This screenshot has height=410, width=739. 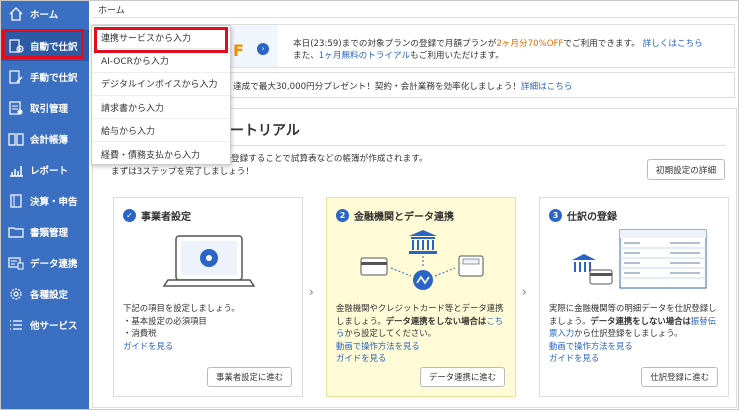 I want to click on transactions-icon, so click(x=16, y=108).